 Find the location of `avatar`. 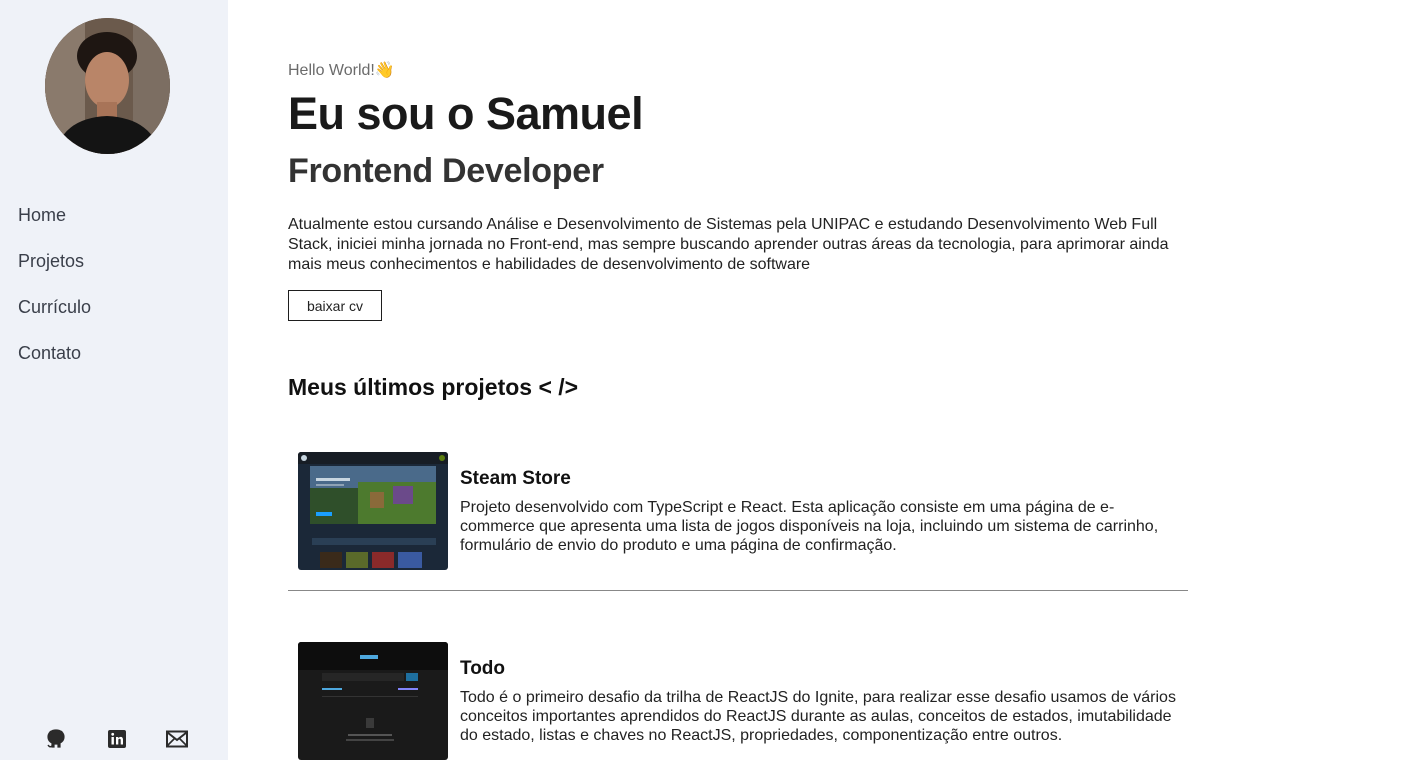

avatar is located at coordinates (107, 86).